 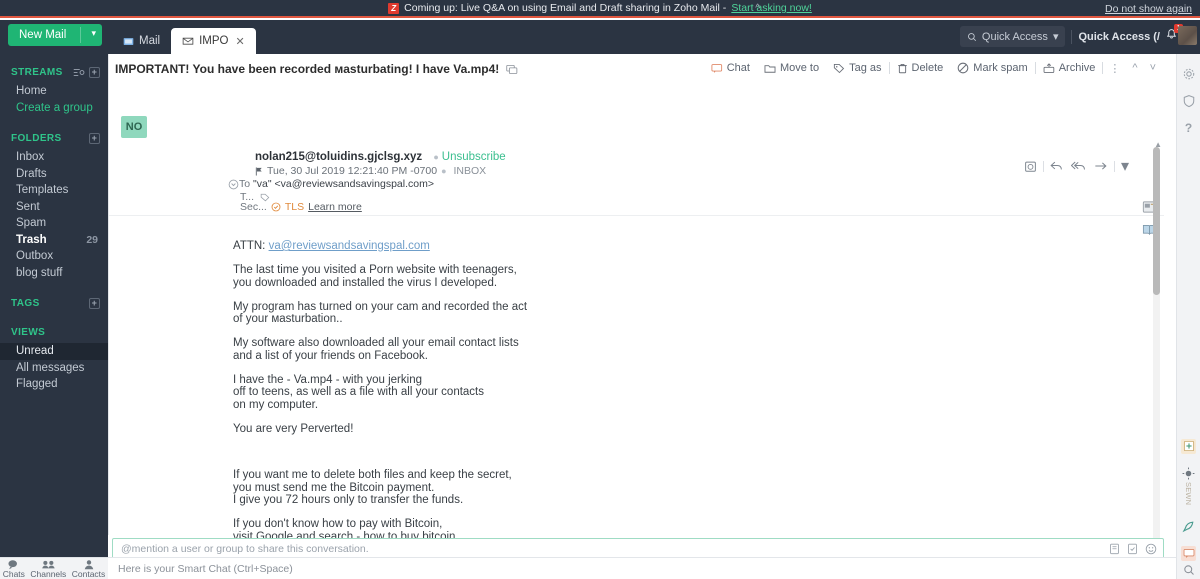 What do you see at coordinates (614, 549) in the screenshot?
I see `mention-input` at bounding box center [614, 549].